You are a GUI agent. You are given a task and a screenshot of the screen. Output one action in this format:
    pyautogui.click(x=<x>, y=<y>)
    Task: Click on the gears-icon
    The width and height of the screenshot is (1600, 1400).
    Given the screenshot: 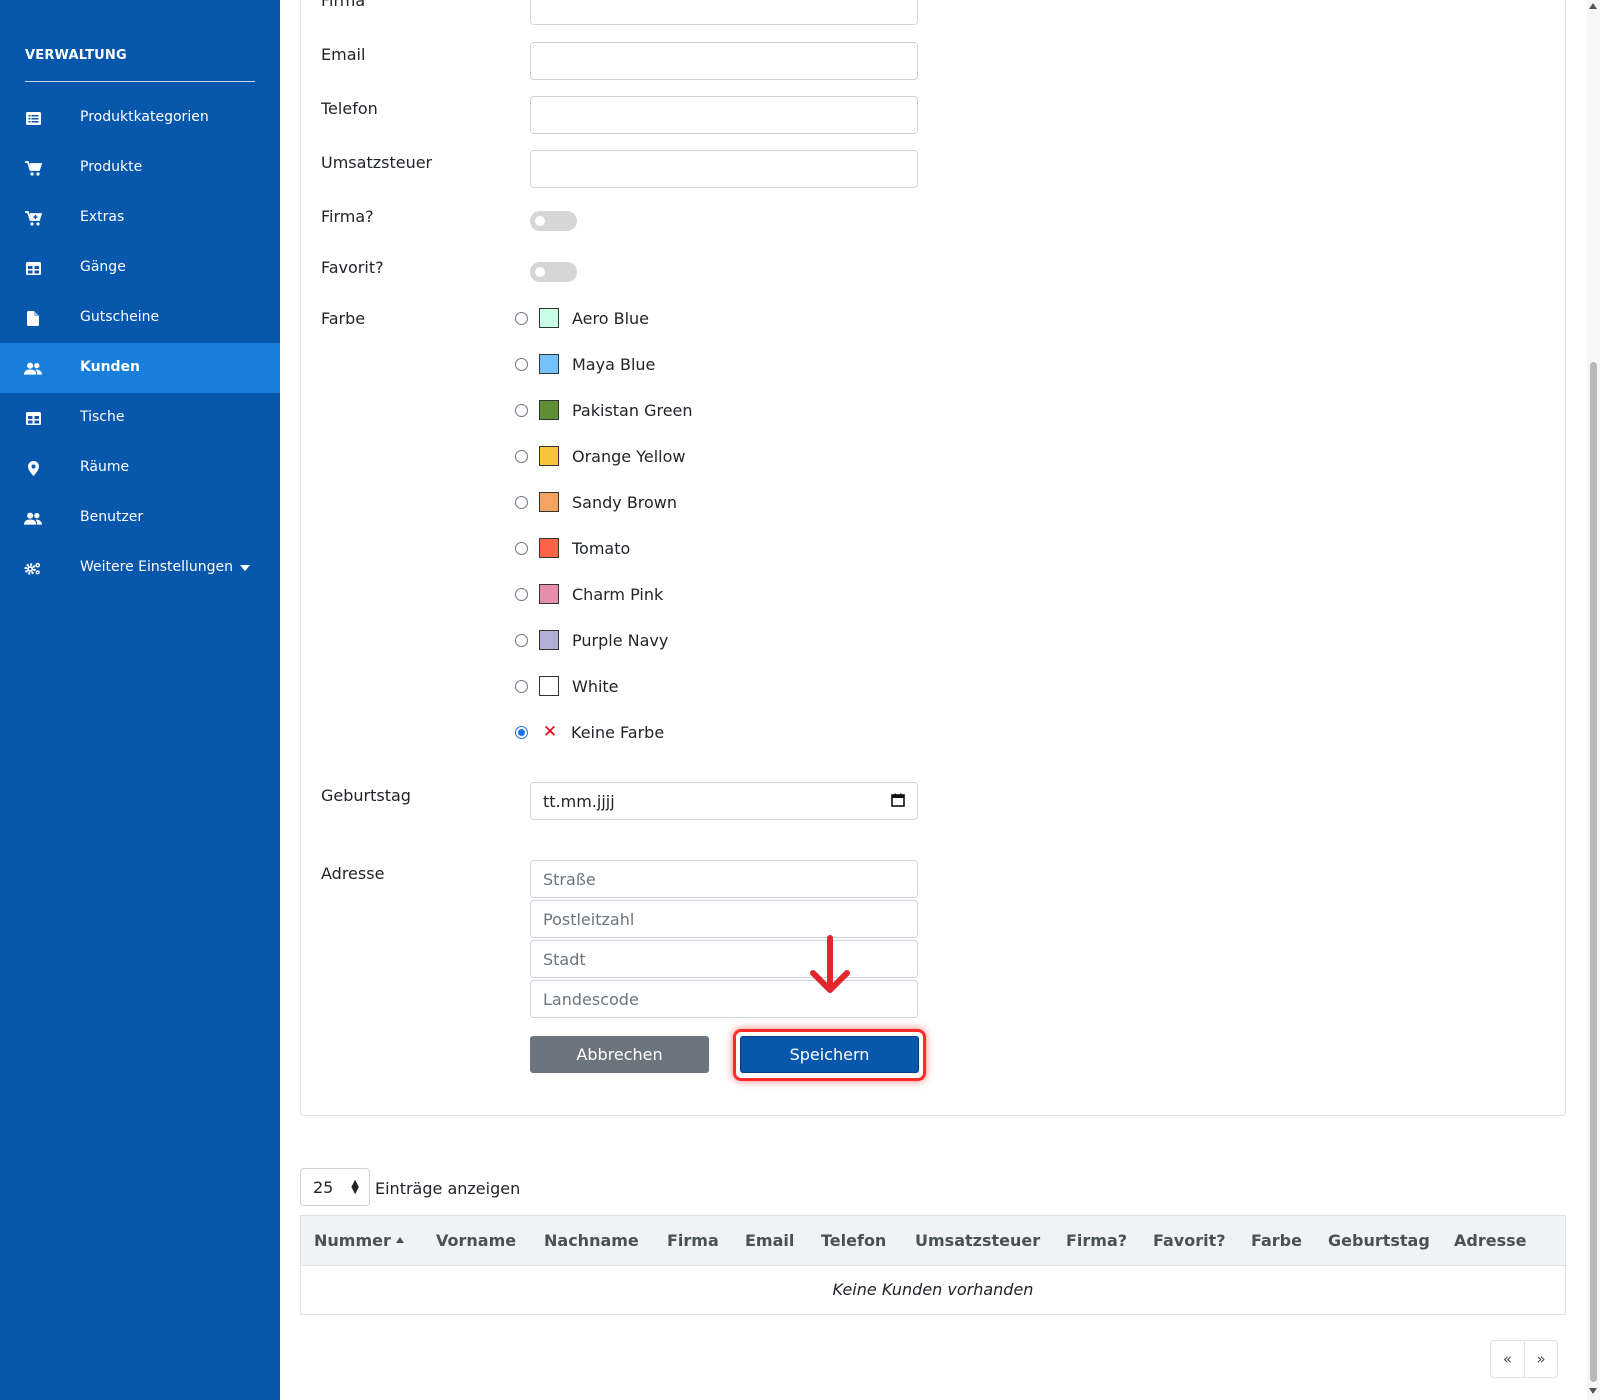 What is the action you would take?
    pyautogui.click(x=33, y=568)
    